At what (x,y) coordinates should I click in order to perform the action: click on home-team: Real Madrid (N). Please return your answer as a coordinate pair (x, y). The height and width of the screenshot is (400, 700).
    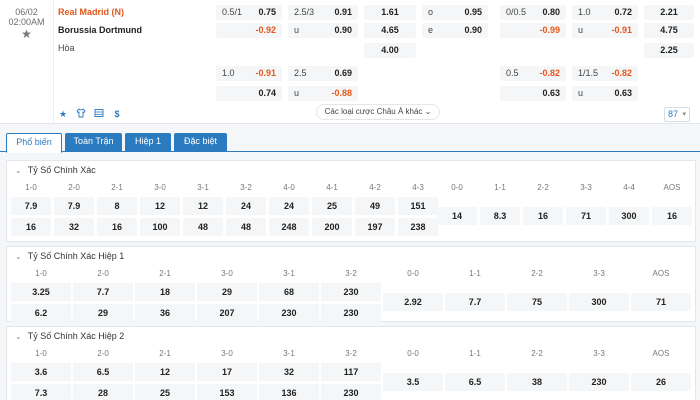
    Looking at the image, I should click on (91, 12).